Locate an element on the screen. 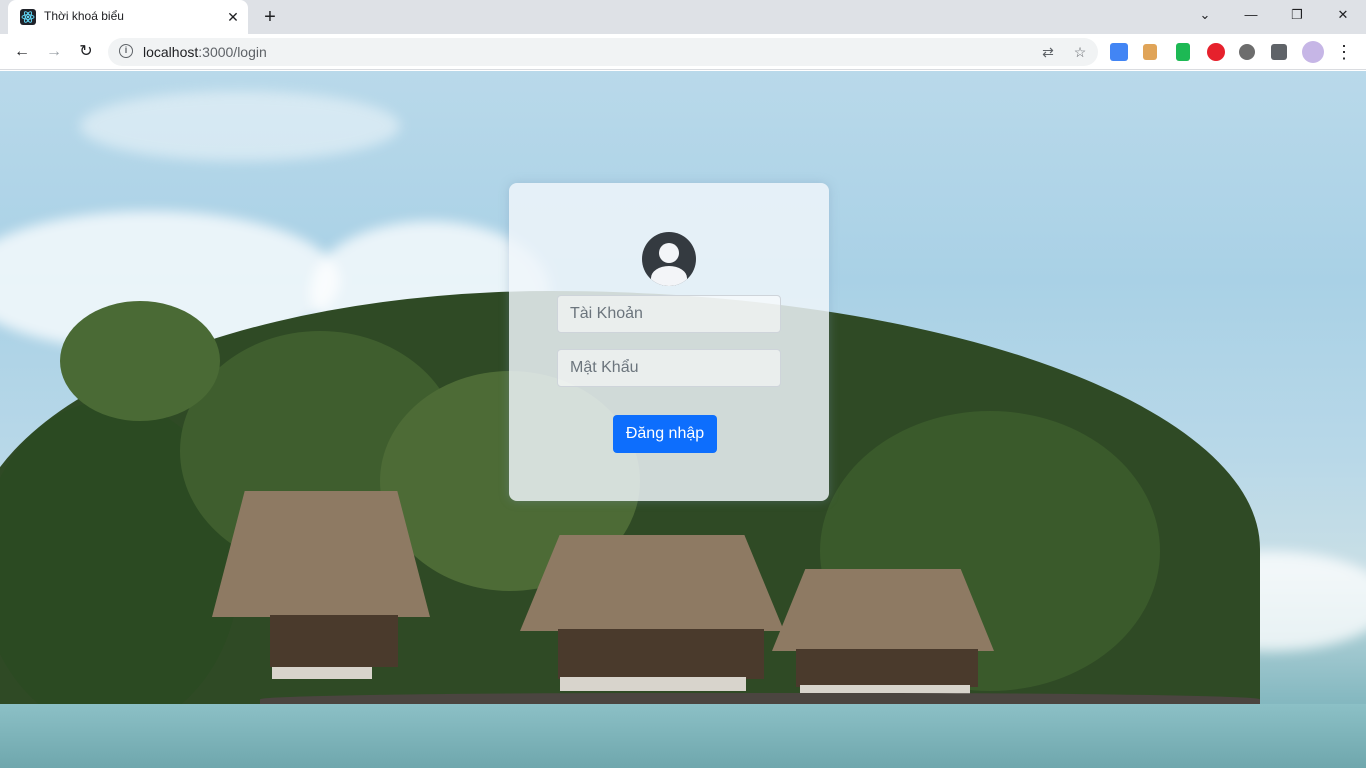 Image resolution: width=1366 pixels, height=768 pixels. url-path: :3000/login is located at coordinates (232, 52).